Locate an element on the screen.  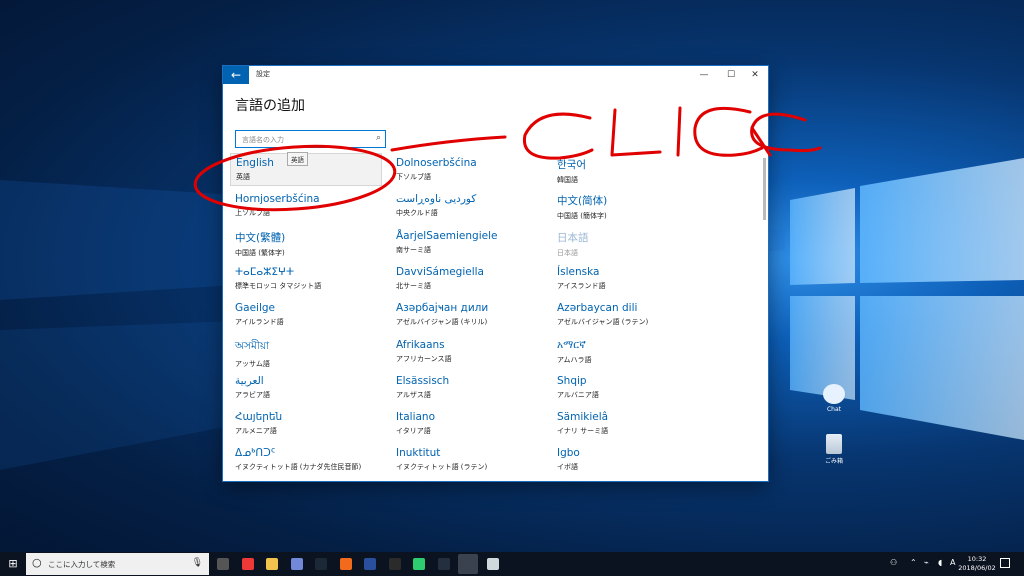
chat-bubble-icon is located at coordinates (834, 394).